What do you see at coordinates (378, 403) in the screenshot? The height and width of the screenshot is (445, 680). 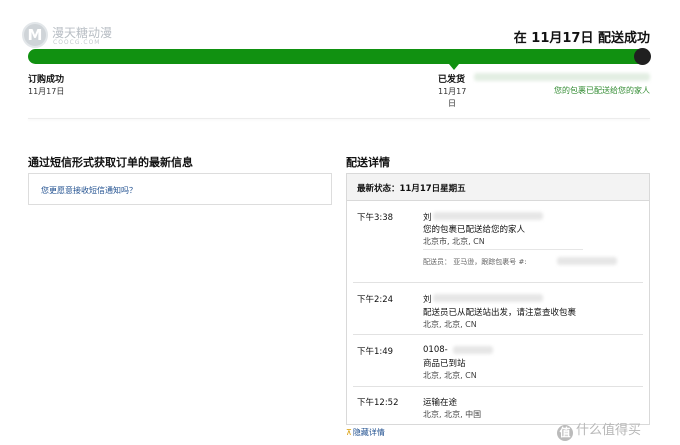 I see `event-time: 下午12:52` at bounding box center [378, 403].